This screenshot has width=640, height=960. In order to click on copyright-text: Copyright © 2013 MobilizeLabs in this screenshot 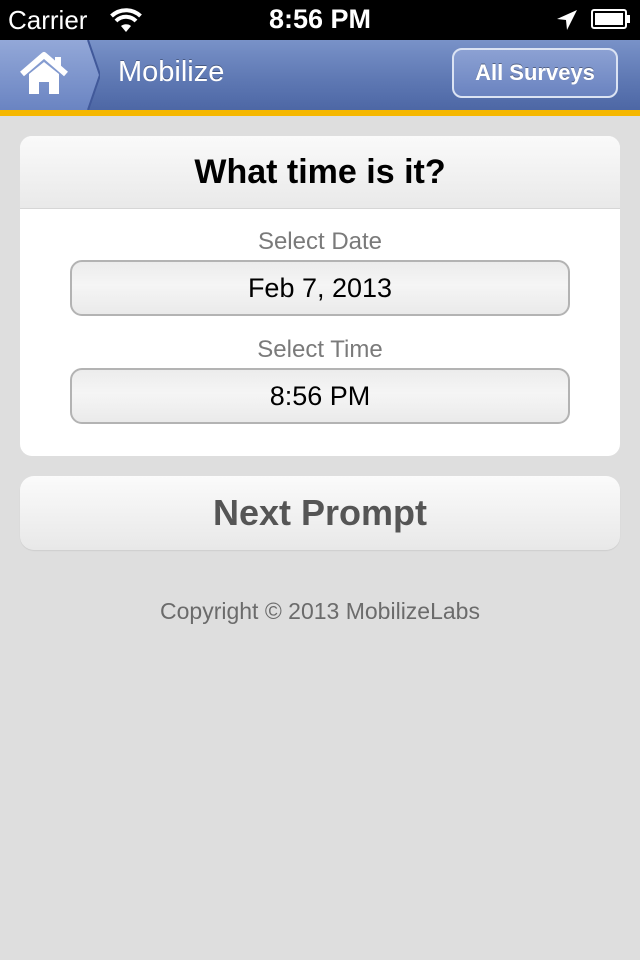, I will do `click(320, 611)`.